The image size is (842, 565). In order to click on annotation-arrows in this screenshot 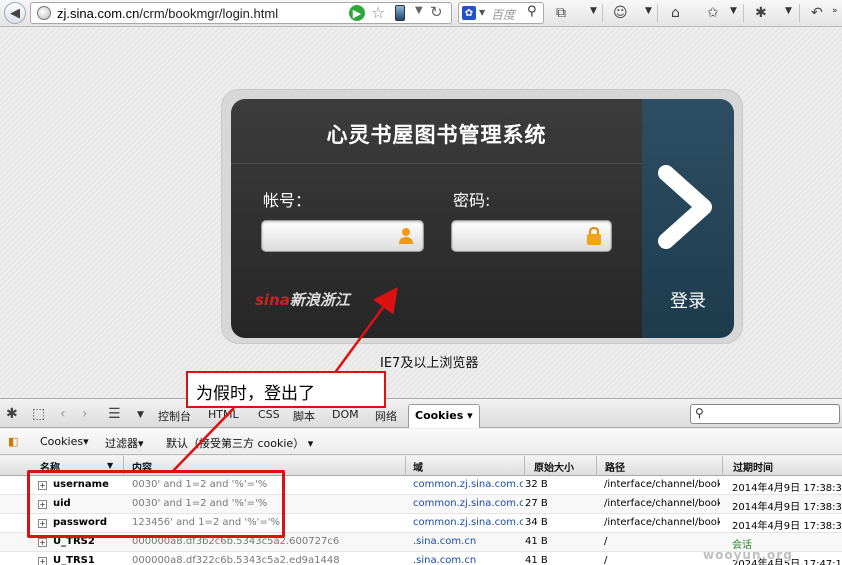, I will do `click(284, 379)`.